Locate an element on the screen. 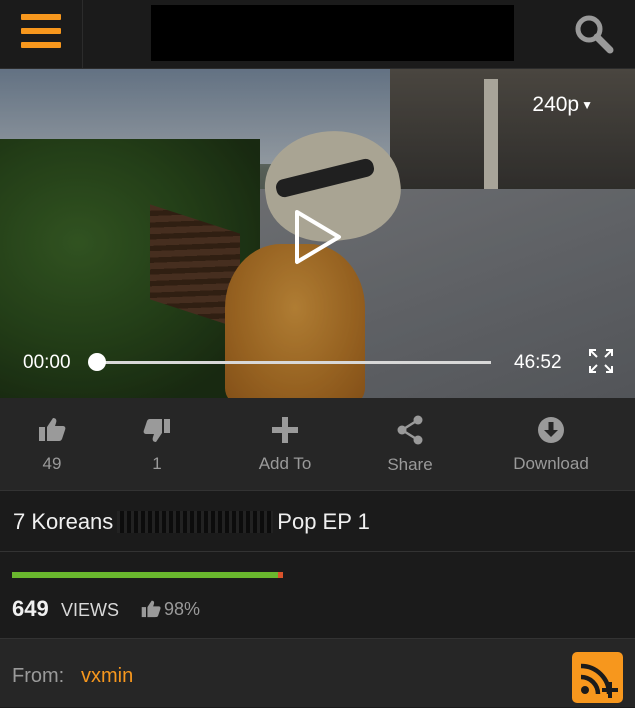  search-icon is located at coordinates (594, 34).